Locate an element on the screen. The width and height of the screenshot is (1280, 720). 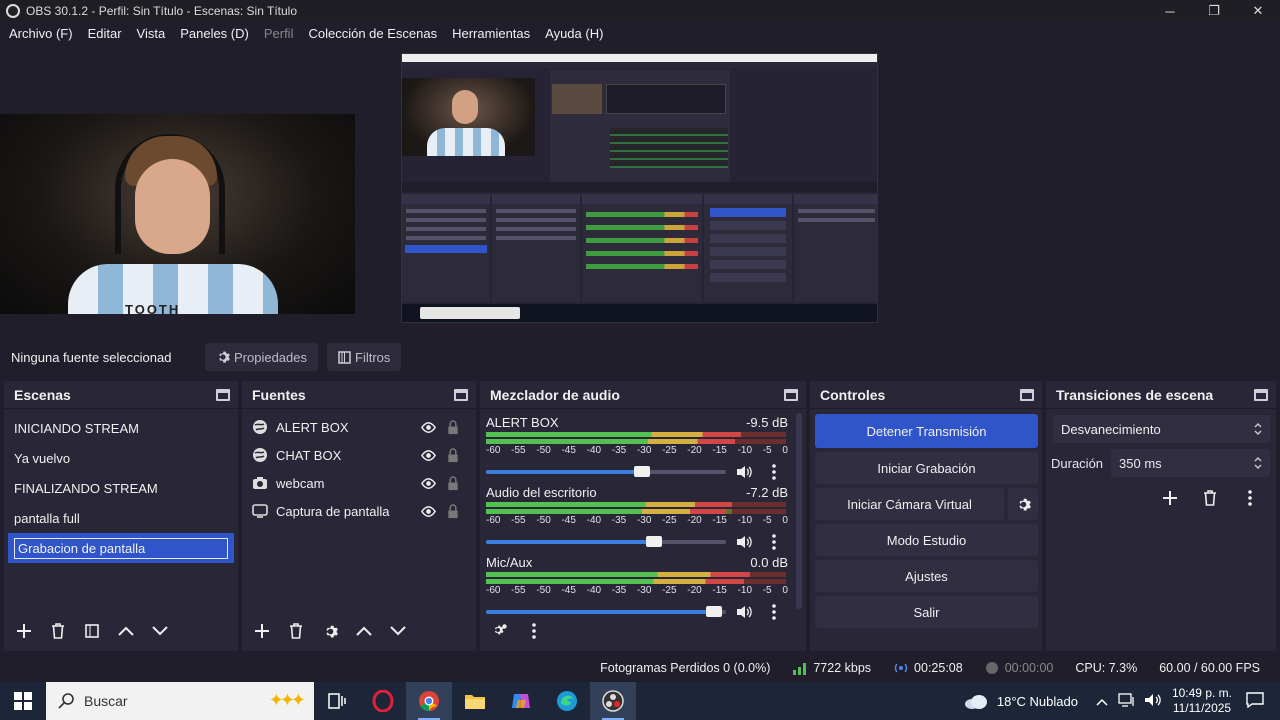
channel-name: Audio del escritorio is located at coordinates (541, 492).